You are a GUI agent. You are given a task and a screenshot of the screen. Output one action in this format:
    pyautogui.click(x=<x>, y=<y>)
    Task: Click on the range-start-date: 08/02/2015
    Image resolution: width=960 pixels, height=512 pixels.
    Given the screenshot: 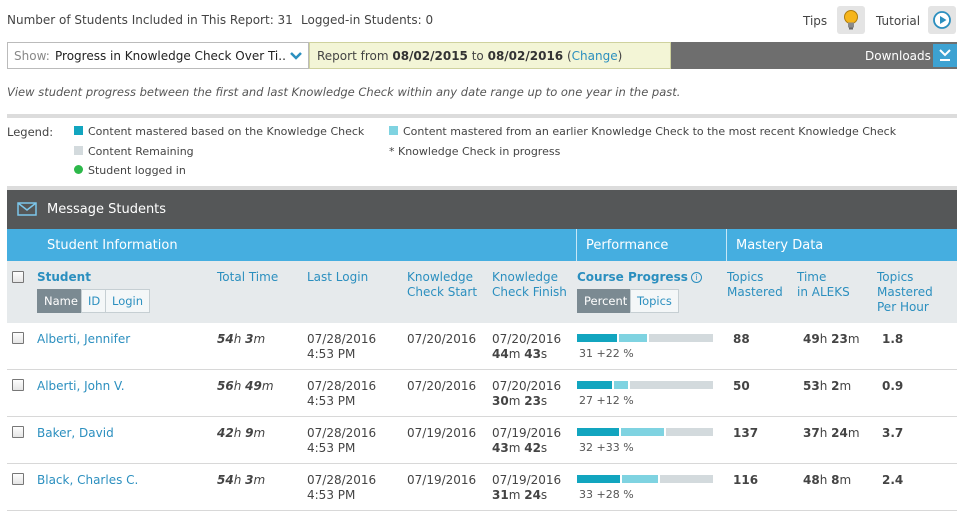 What is the action you would take?
    pyautogui.click(x=430, y=56)
    